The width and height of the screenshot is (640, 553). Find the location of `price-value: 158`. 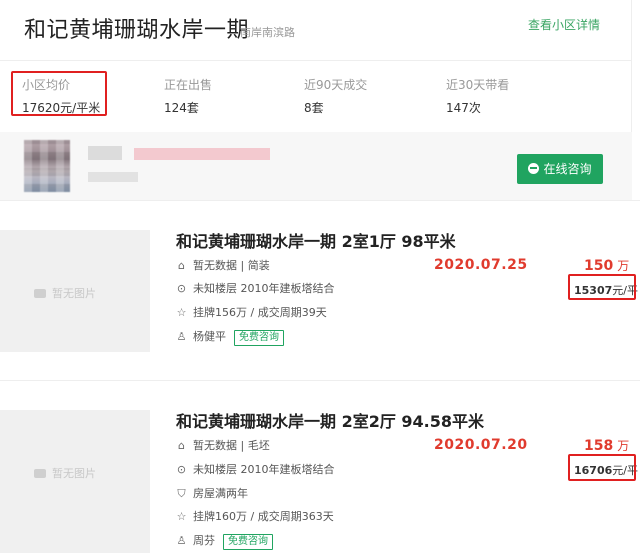

price-value: 158 is located at coordinates (599, 446).